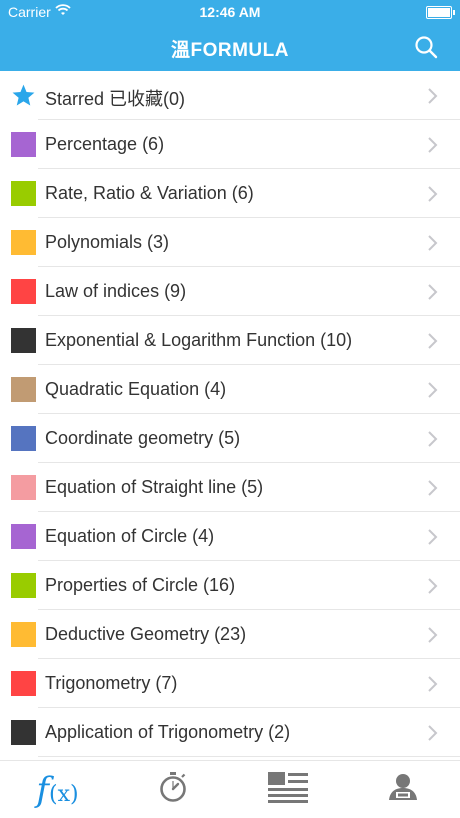 The height and width of the screenshot is (818, 460). What do you see at coordinates (140, 585) in the screenshot?
I see `list-item-label: Properties of Circle (16)` at bounding box center [140, 585].